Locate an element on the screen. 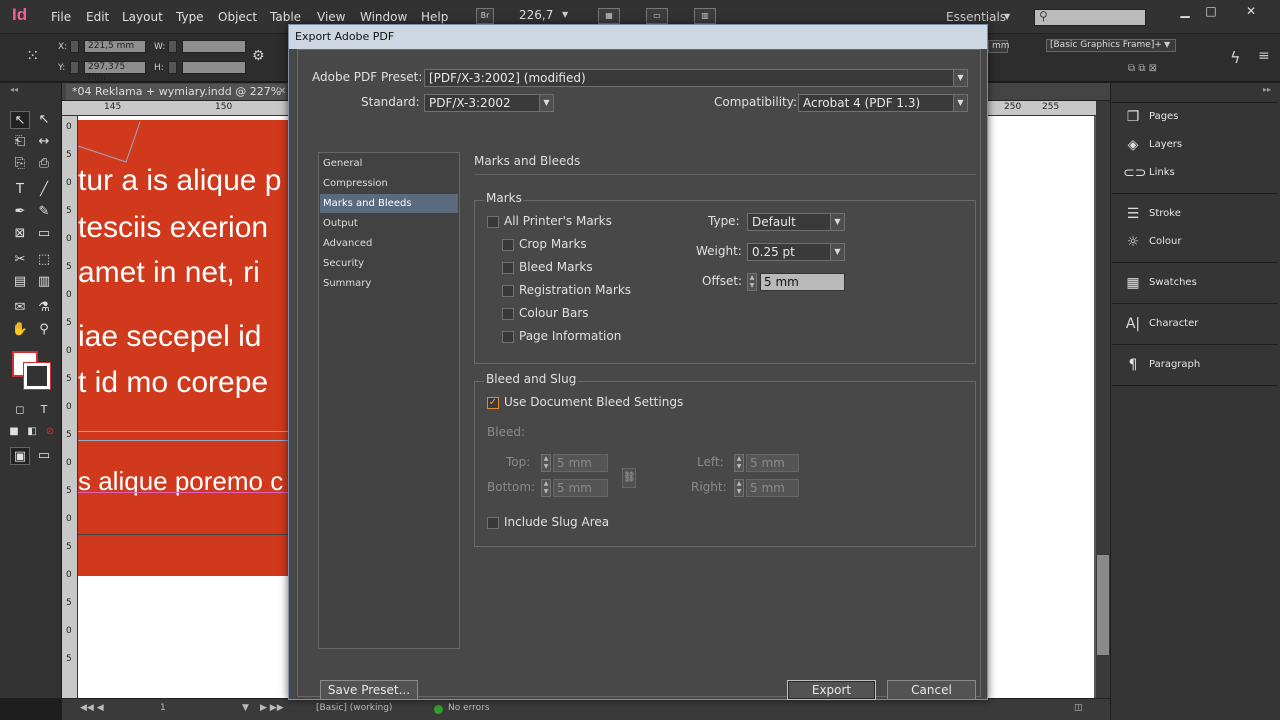 The image size is (1280, 720). category-summary: Summary is located at coordinates (389, 283).